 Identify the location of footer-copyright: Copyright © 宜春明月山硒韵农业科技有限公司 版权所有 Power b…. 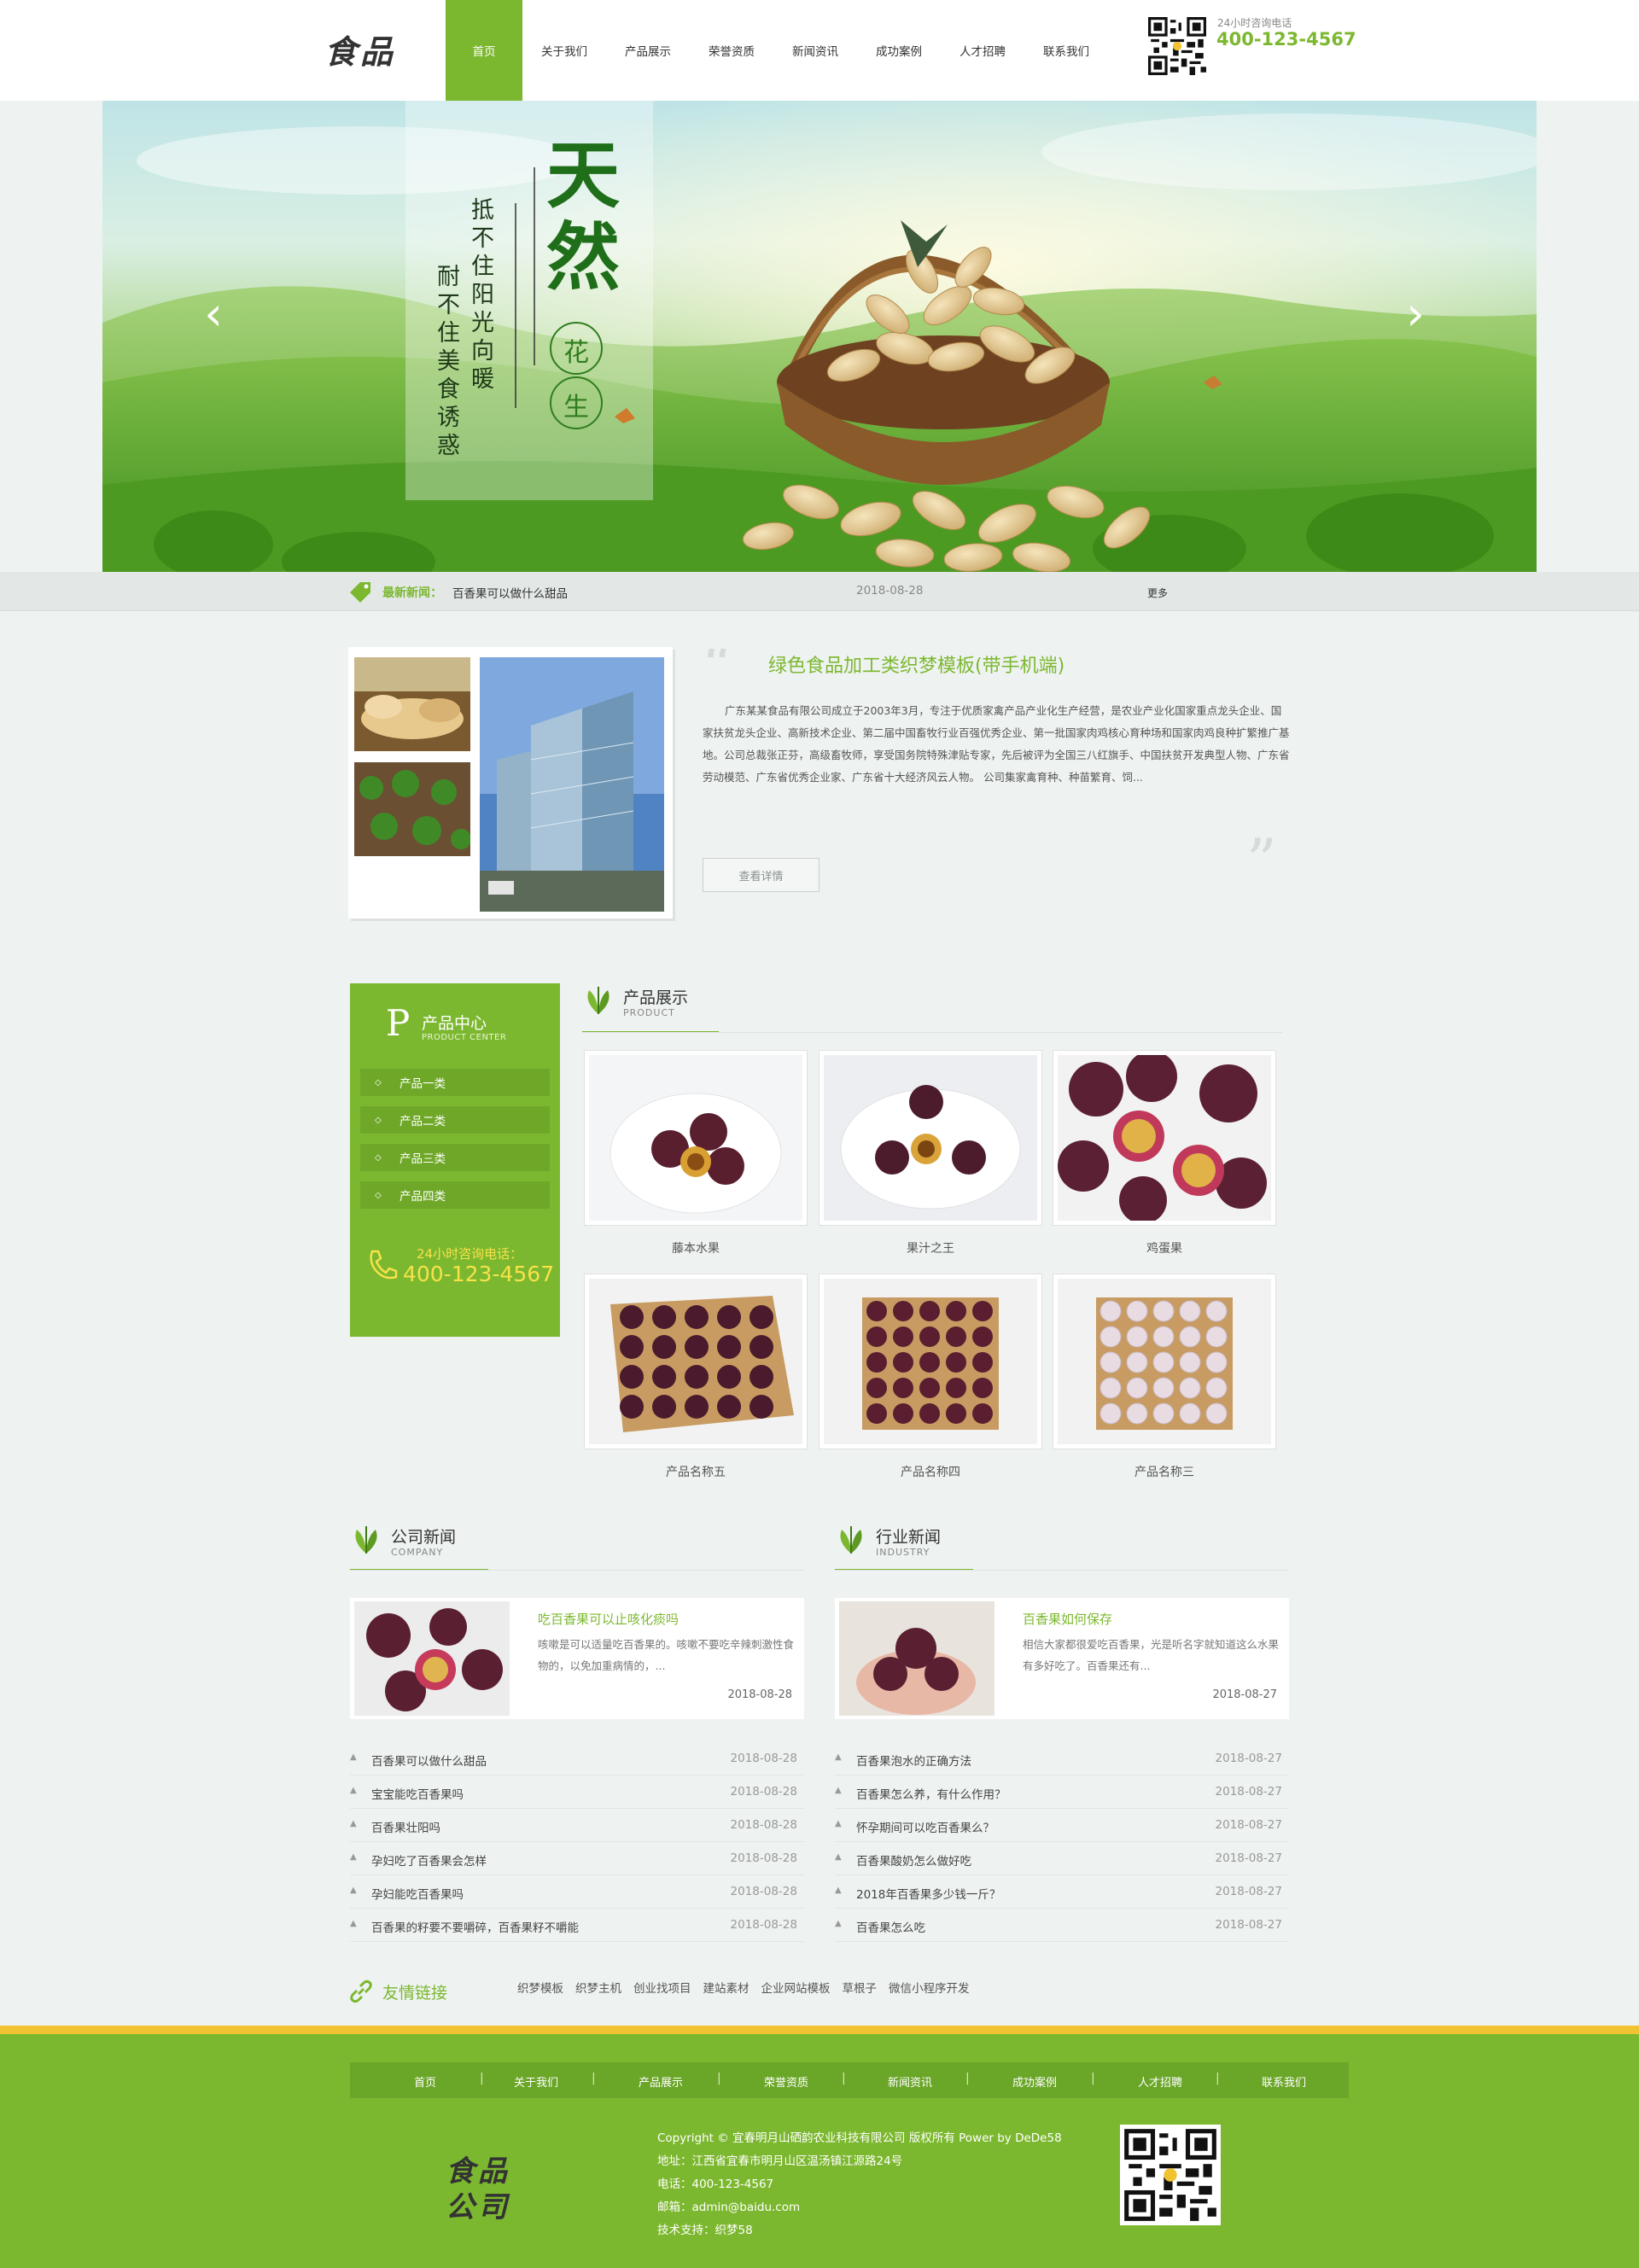
(859, 2138).